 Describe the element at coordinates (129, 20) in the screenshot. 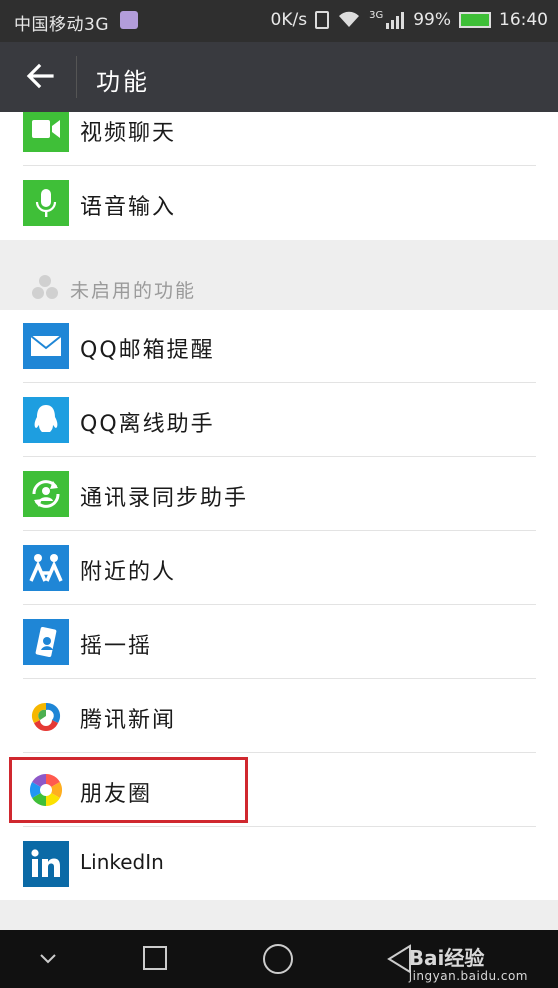

I see `notification-icon` at that location.